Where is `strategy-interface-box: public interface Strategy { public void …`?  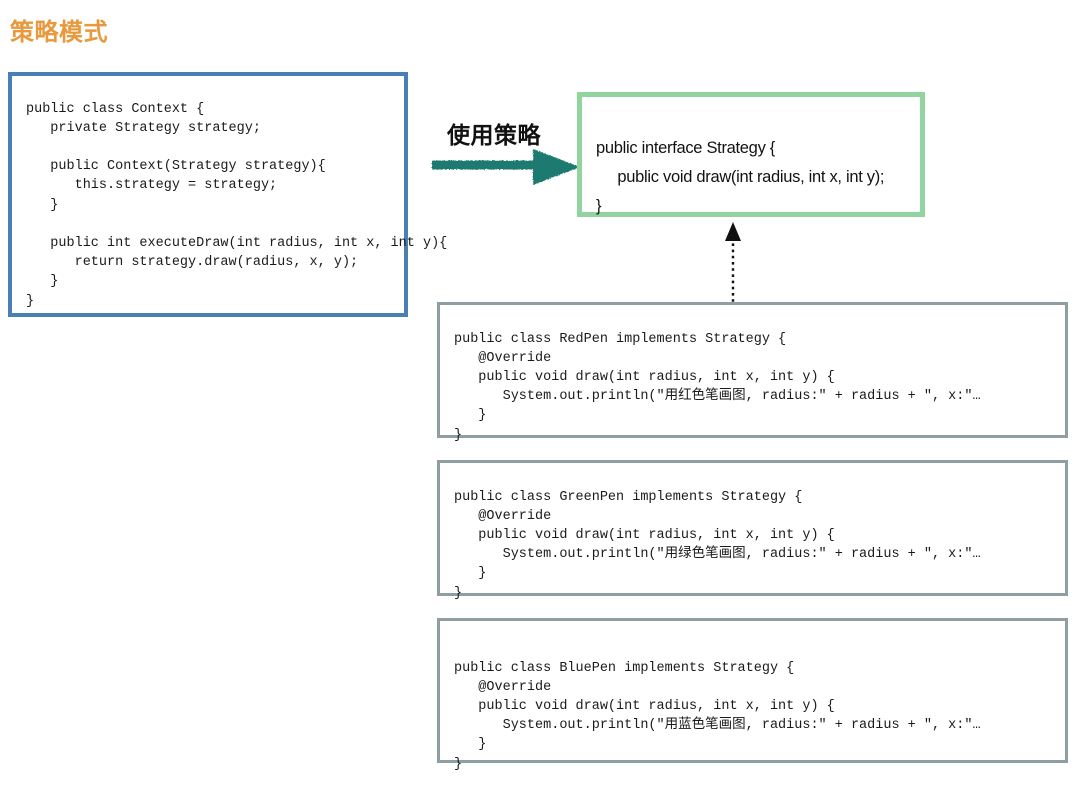
strategy-interface-box: public interface Strategy { public void … is located at coordinates (751, 154).